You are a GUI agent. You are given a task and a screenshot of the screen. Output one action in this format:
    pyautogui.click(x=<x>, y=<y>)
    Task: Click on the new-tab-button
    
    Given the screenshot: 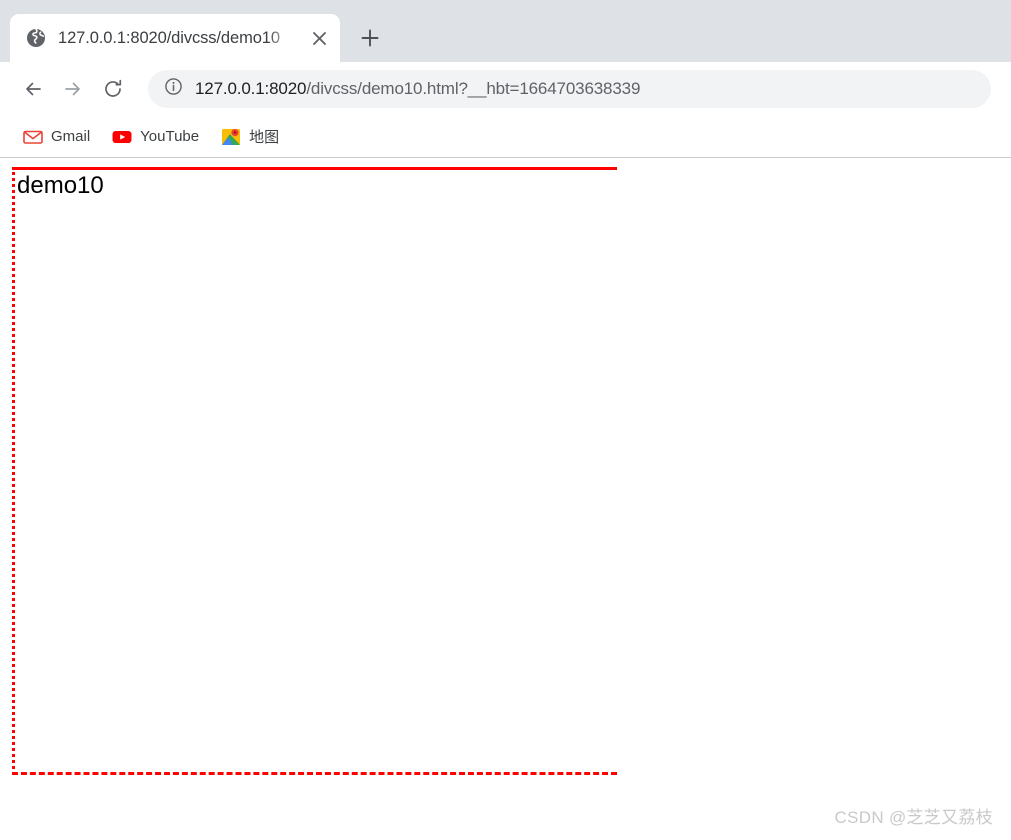 What is the action you would take?
    pyautogui.click(x=370, y=38)
    